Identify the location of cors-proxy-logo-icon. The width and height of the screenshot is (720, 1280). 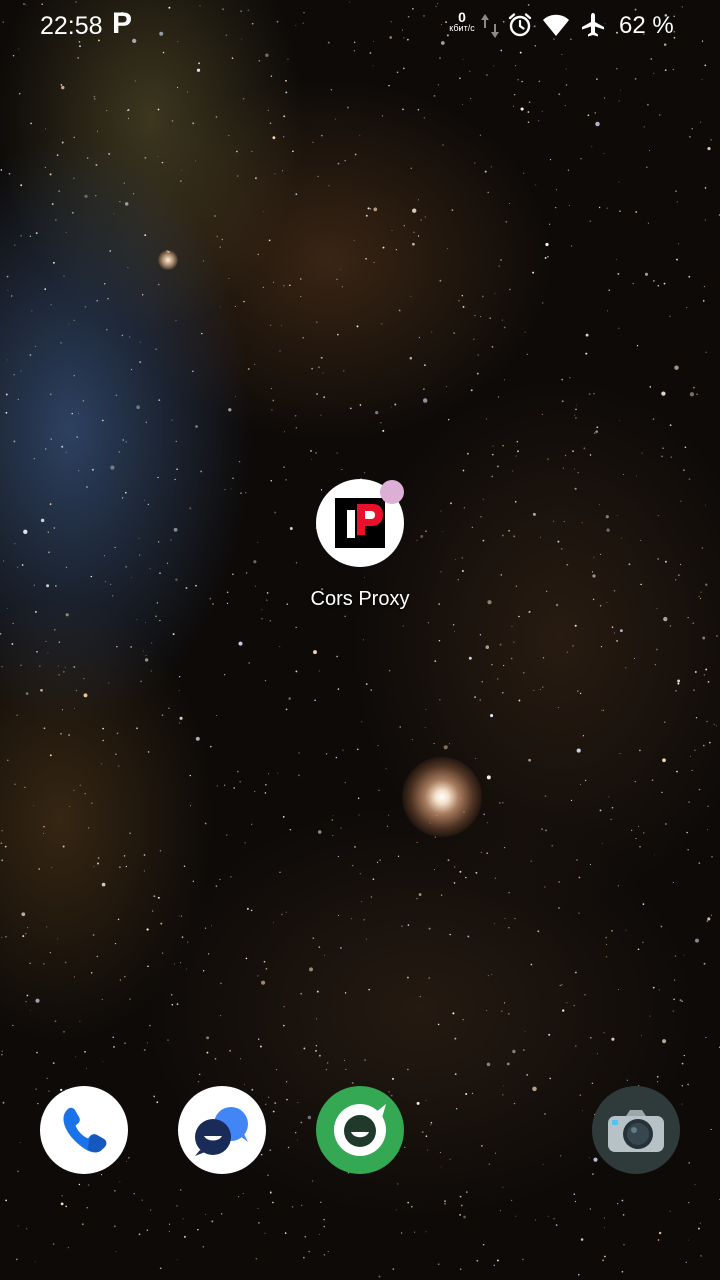
(360, 523).